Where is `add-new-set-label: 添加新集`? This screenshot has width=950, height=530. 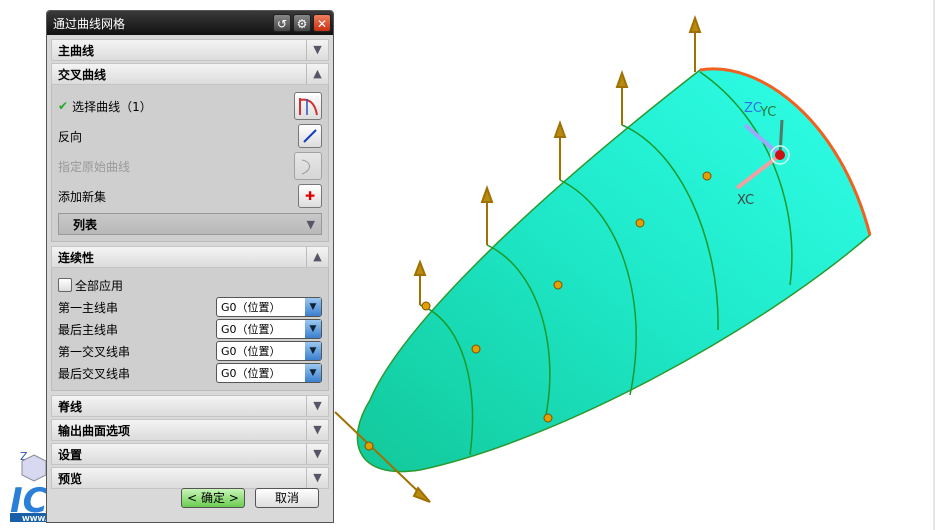
add-new-set-label: 添加新集 is located at coordinates (82, 196).